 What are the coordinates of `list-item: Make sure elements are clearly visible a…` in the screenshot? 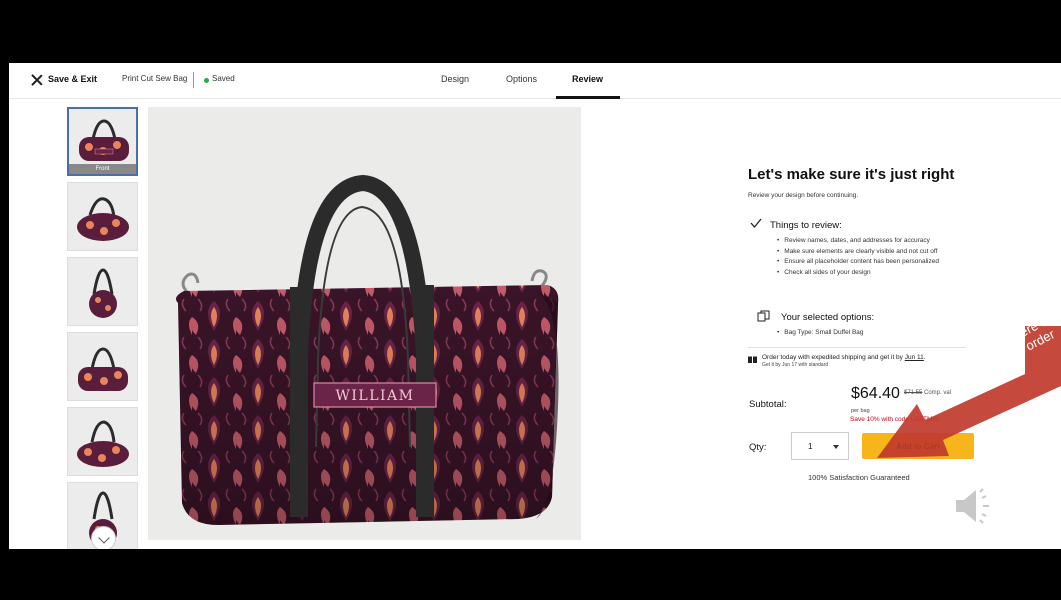 It's located at (858, 252).